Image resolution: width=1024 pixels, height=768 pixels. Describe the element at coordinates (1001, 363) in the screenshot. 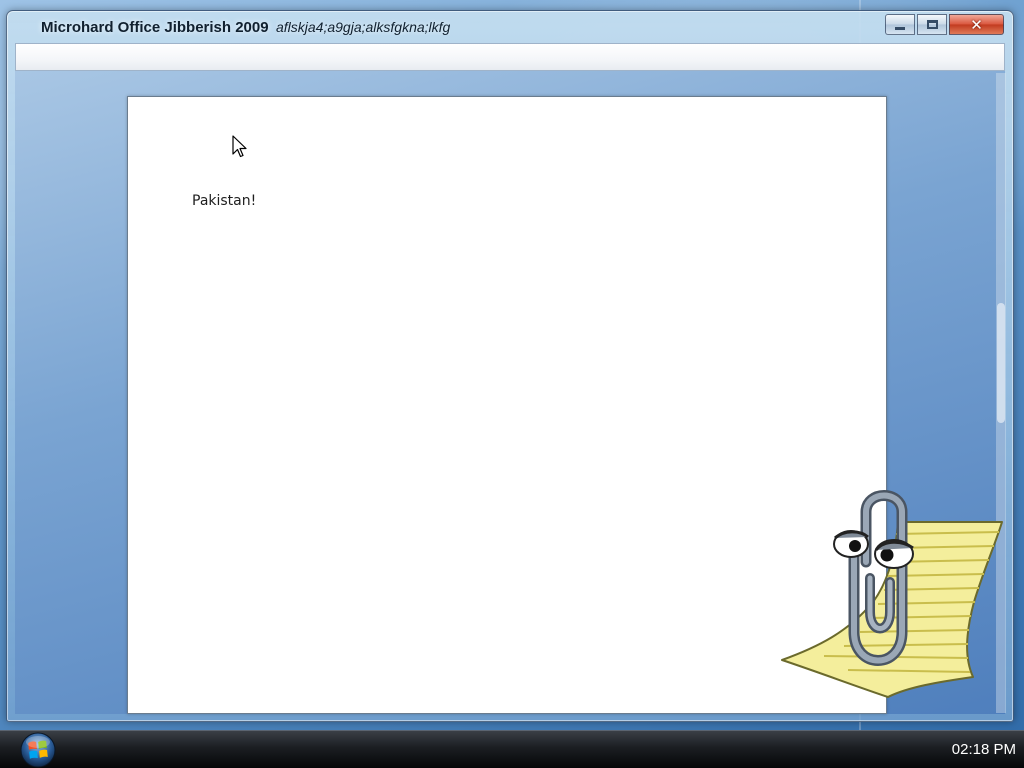

I see `scrollbar-thumb` at that location.